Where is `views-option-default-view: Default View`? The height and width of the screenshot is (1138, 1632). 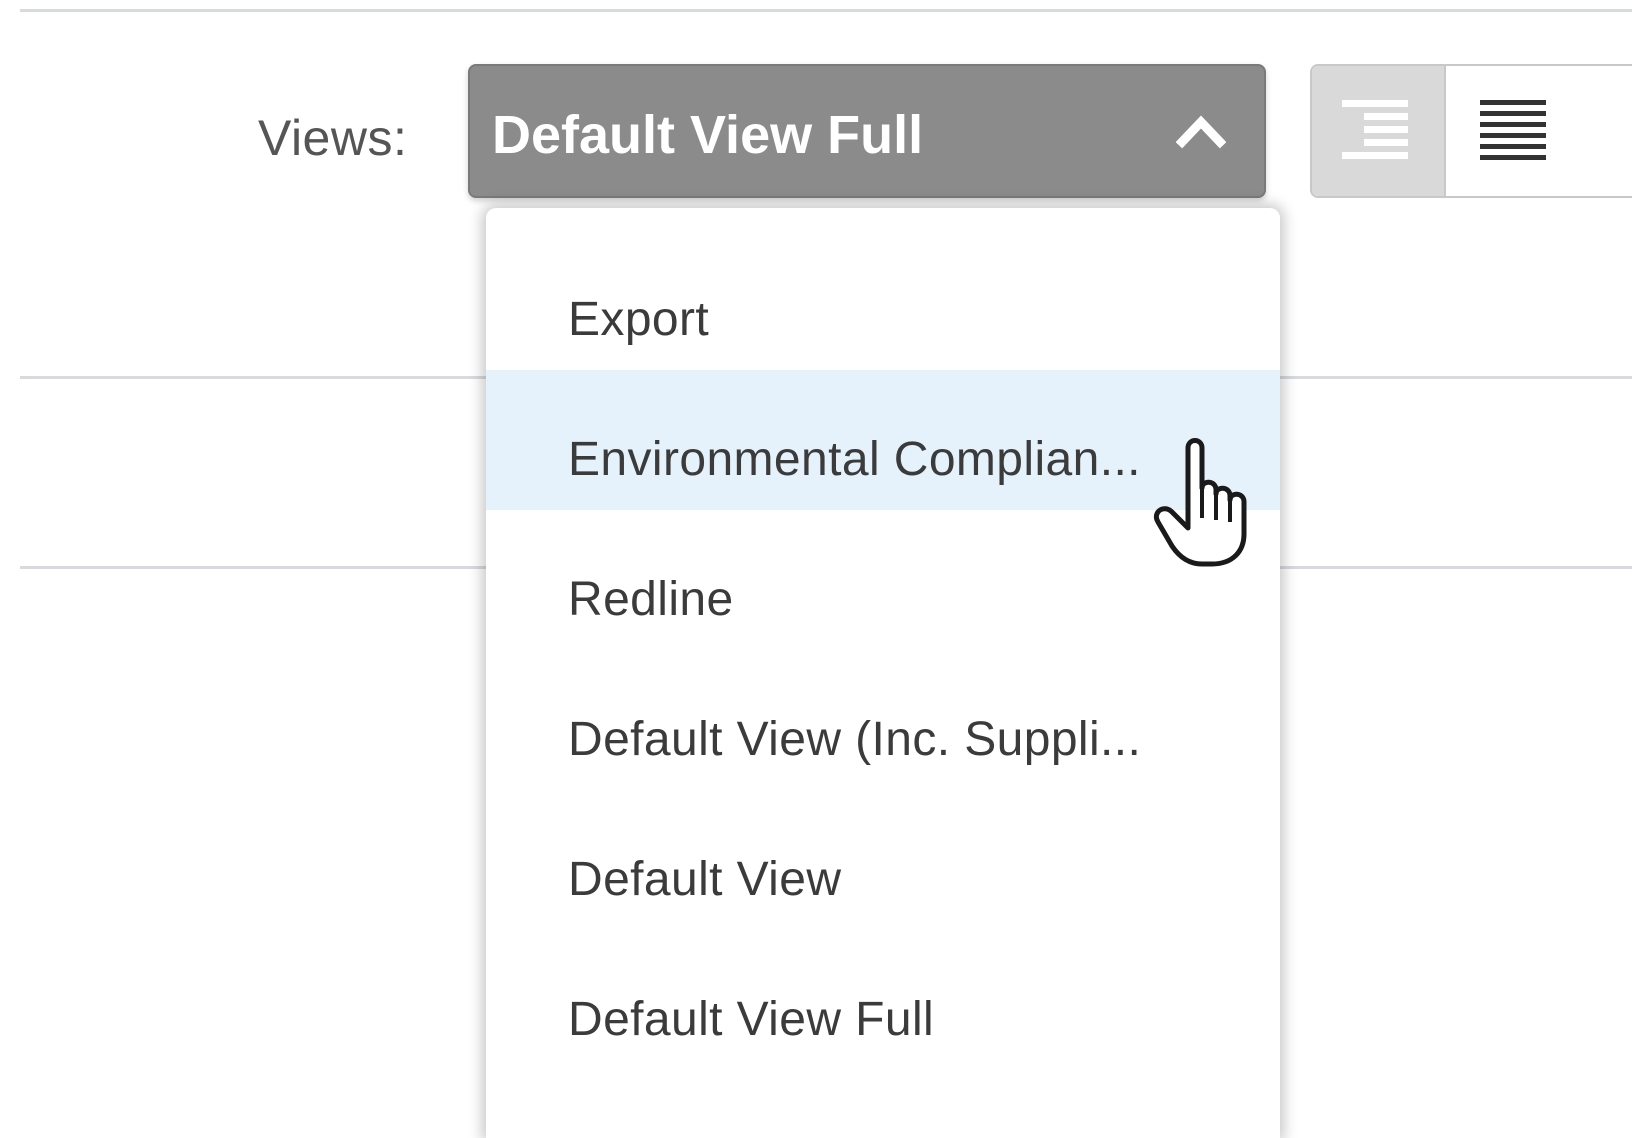 views-option-default-view: Default View is located at coordinates (883, 860).